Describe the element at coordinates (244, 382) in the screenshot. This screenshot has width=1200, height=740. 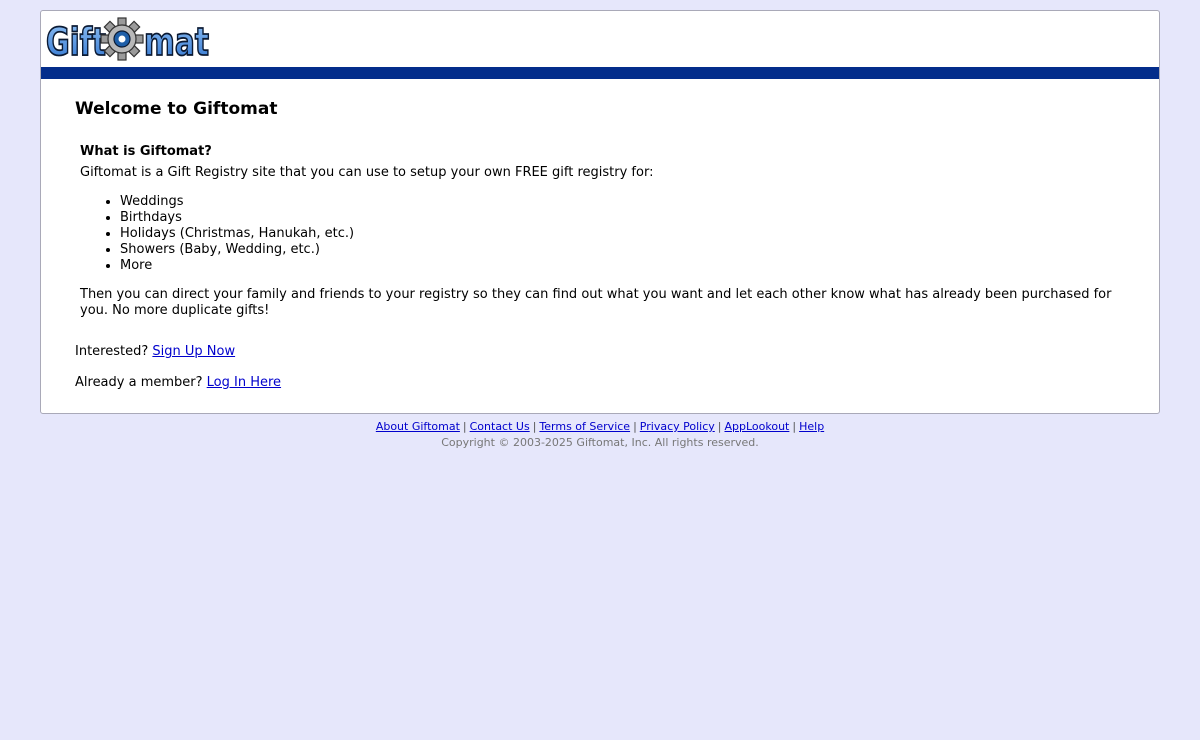
I see `log-in-link: Log In Here` at that location.